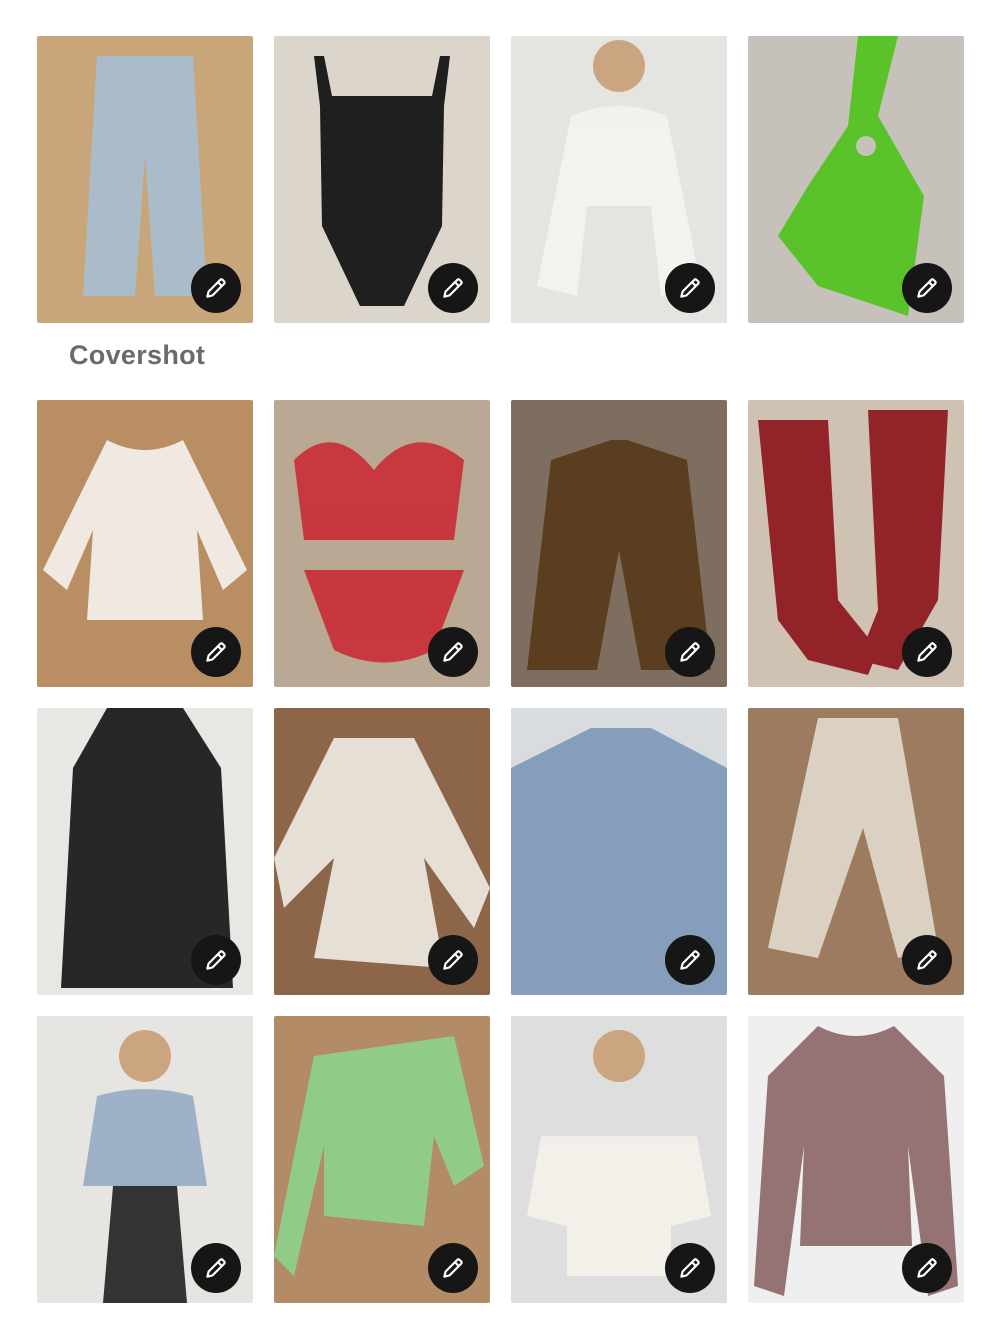  I want to click on listing-photo-white-lace-tunic, so click(145, 543).